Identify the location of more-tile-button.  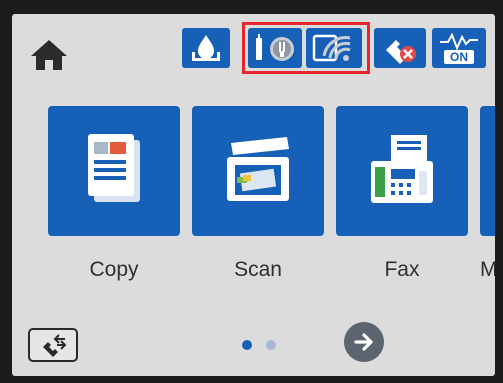
(487, 171).